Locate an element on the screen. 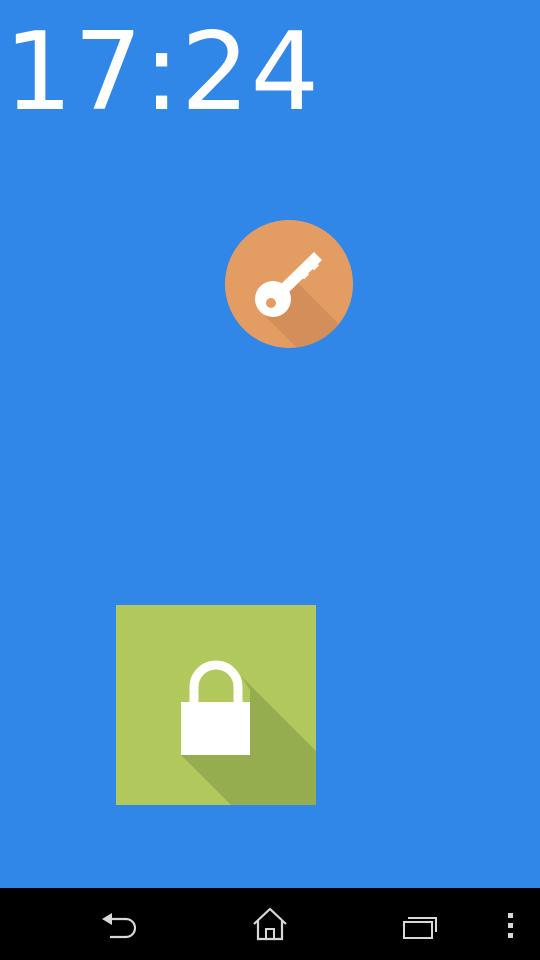  back-button is located at coordinates (120, 924).